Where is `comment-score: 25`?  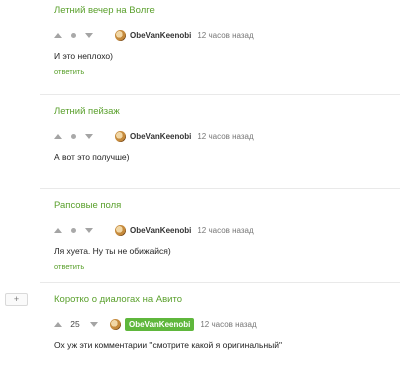
comment-score: 25 is located at coordinates (75, 324).